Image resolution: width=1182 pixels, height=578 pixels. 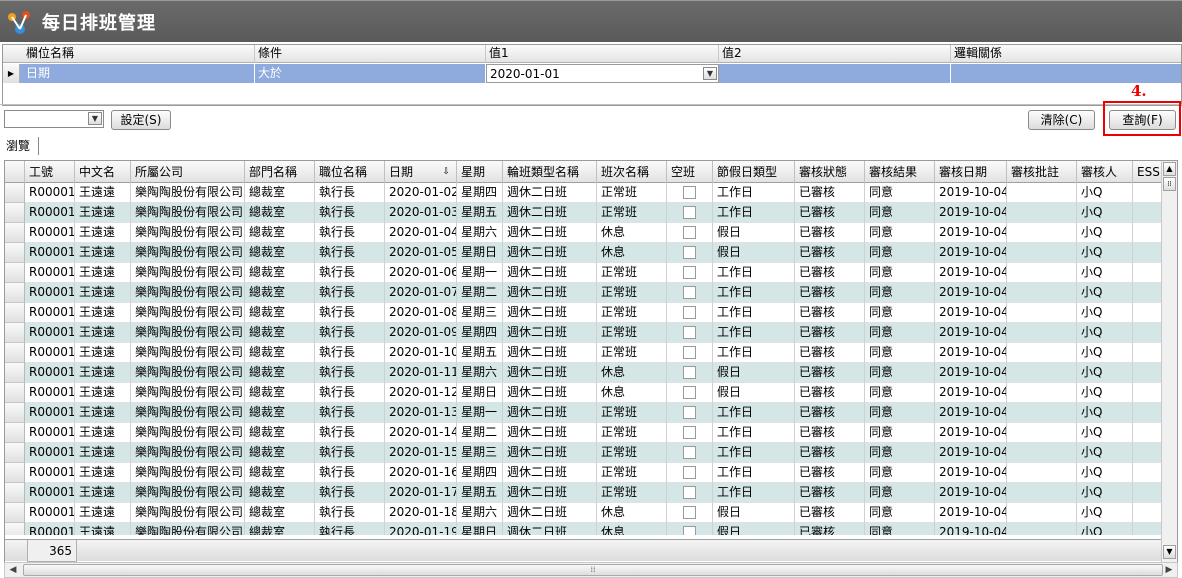 What do you see at coordinates (602, 73) in the screenshot?
I see `cond-value1-select: 2020-01-01 ▼` at bounding box center [602, 73].